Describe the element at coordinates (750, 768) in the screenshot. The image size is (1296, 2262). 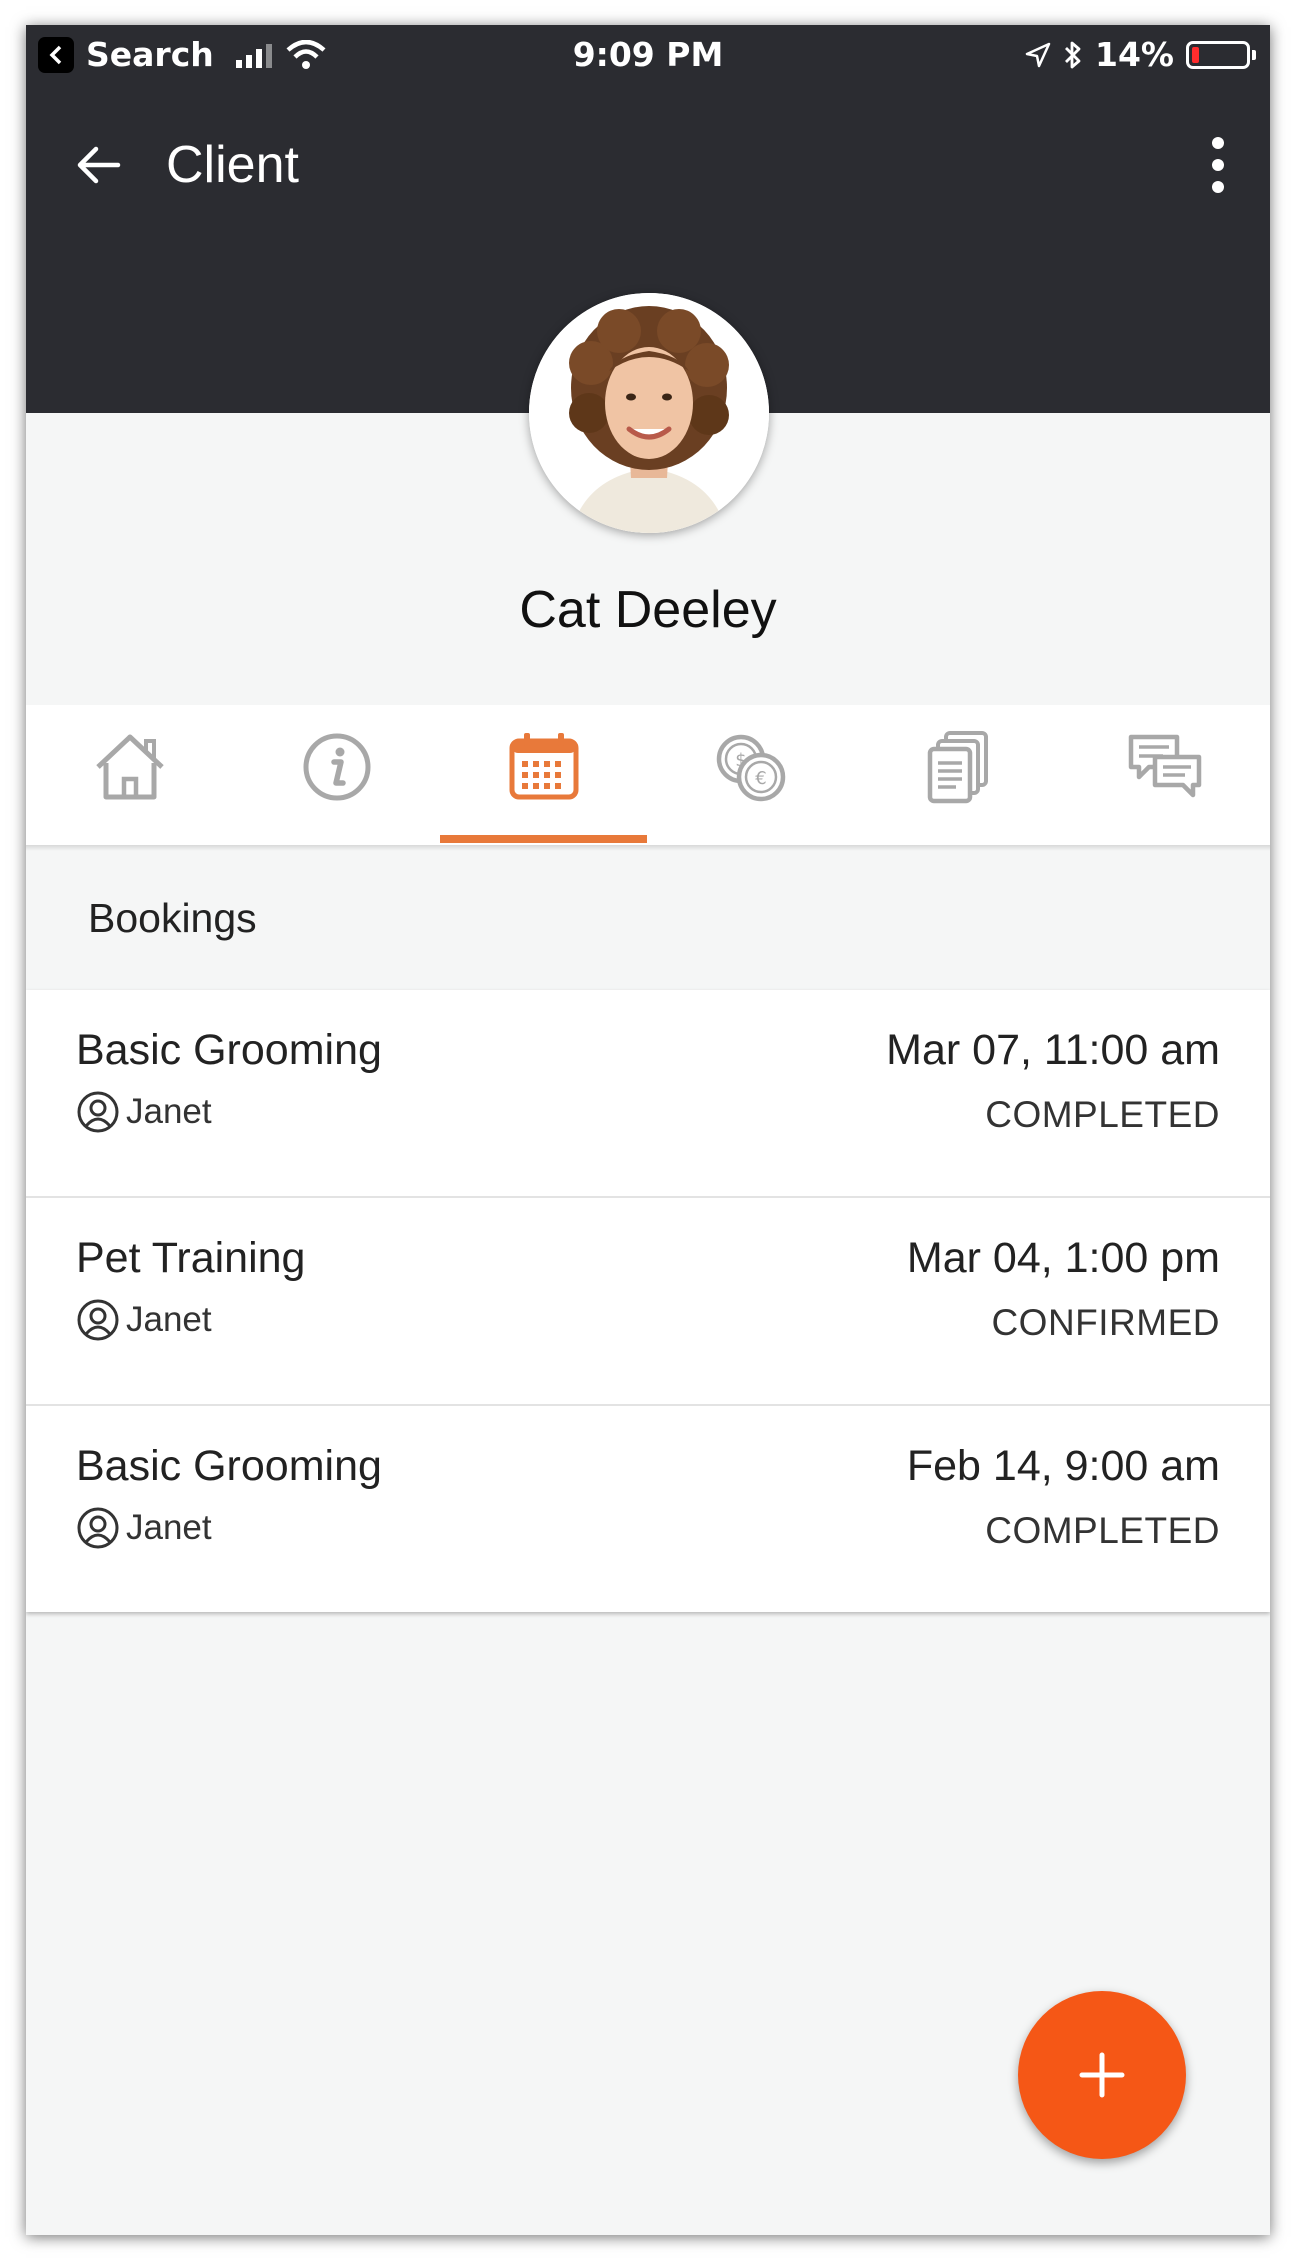
I see `coins-icon: $ €` at that location.